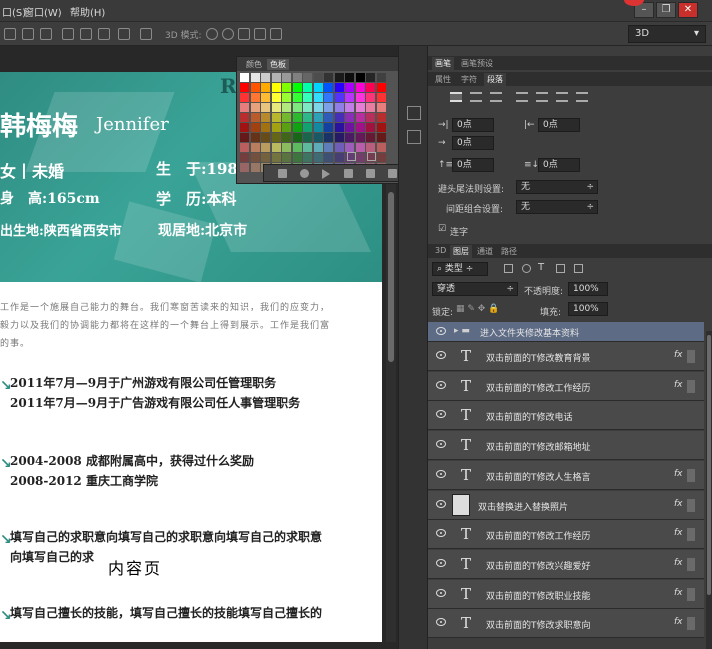  I want to click on indent-left-field: 0点, so click(473, 125).